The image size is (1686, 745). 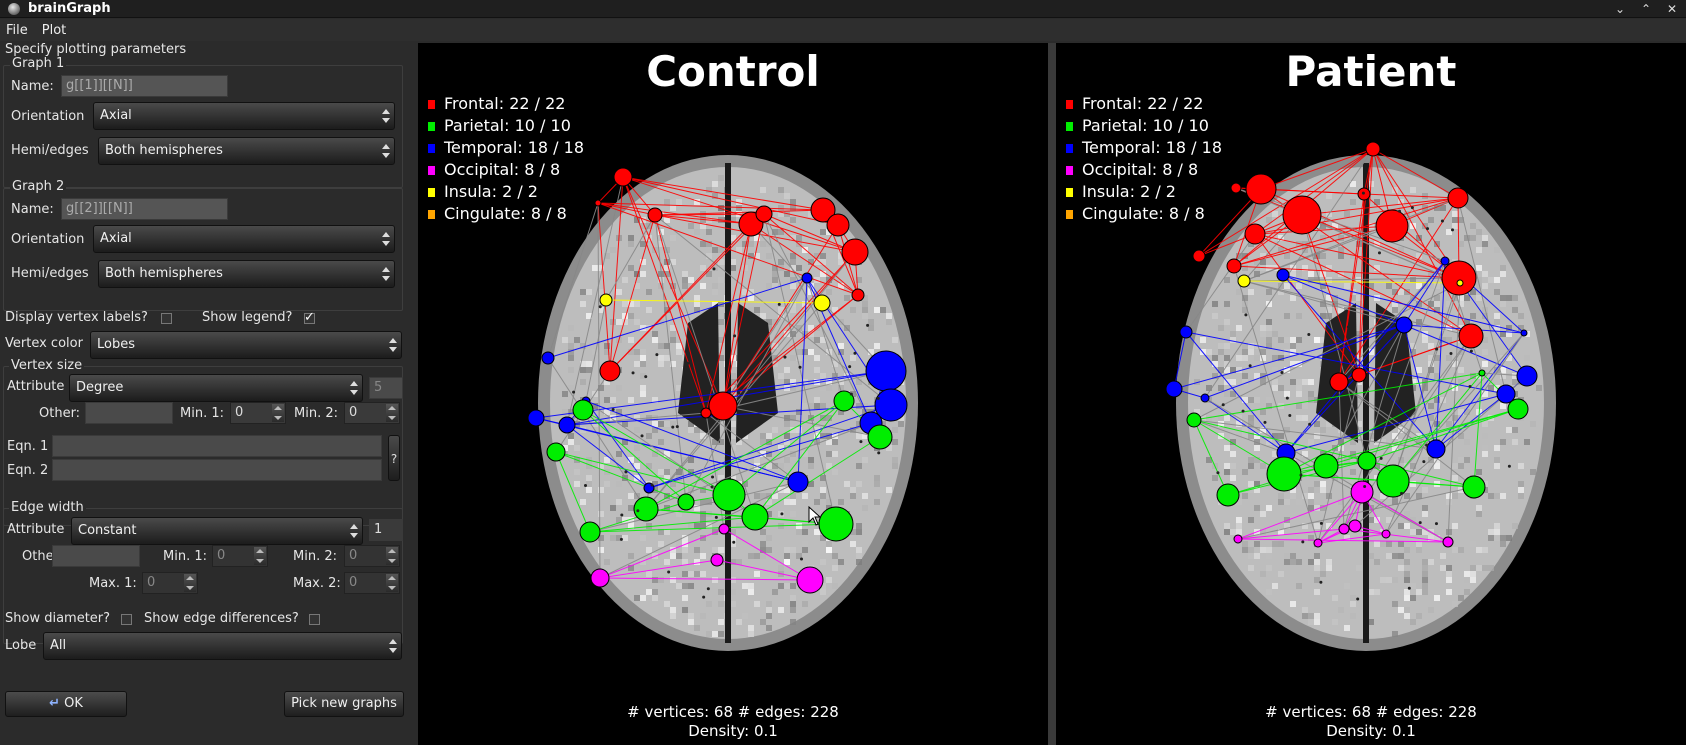 I want to click on show-diameter-checkbox, so click(x=126, y=619).